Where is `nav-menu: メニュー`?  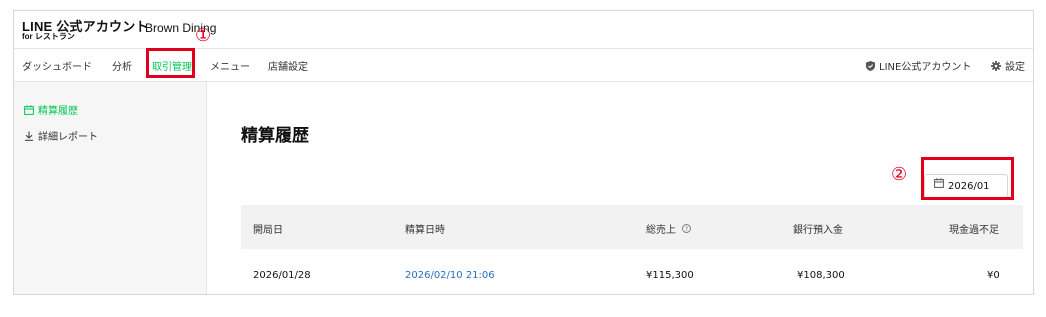 nav-menu: メニュー is located at coordinates (230, 65).